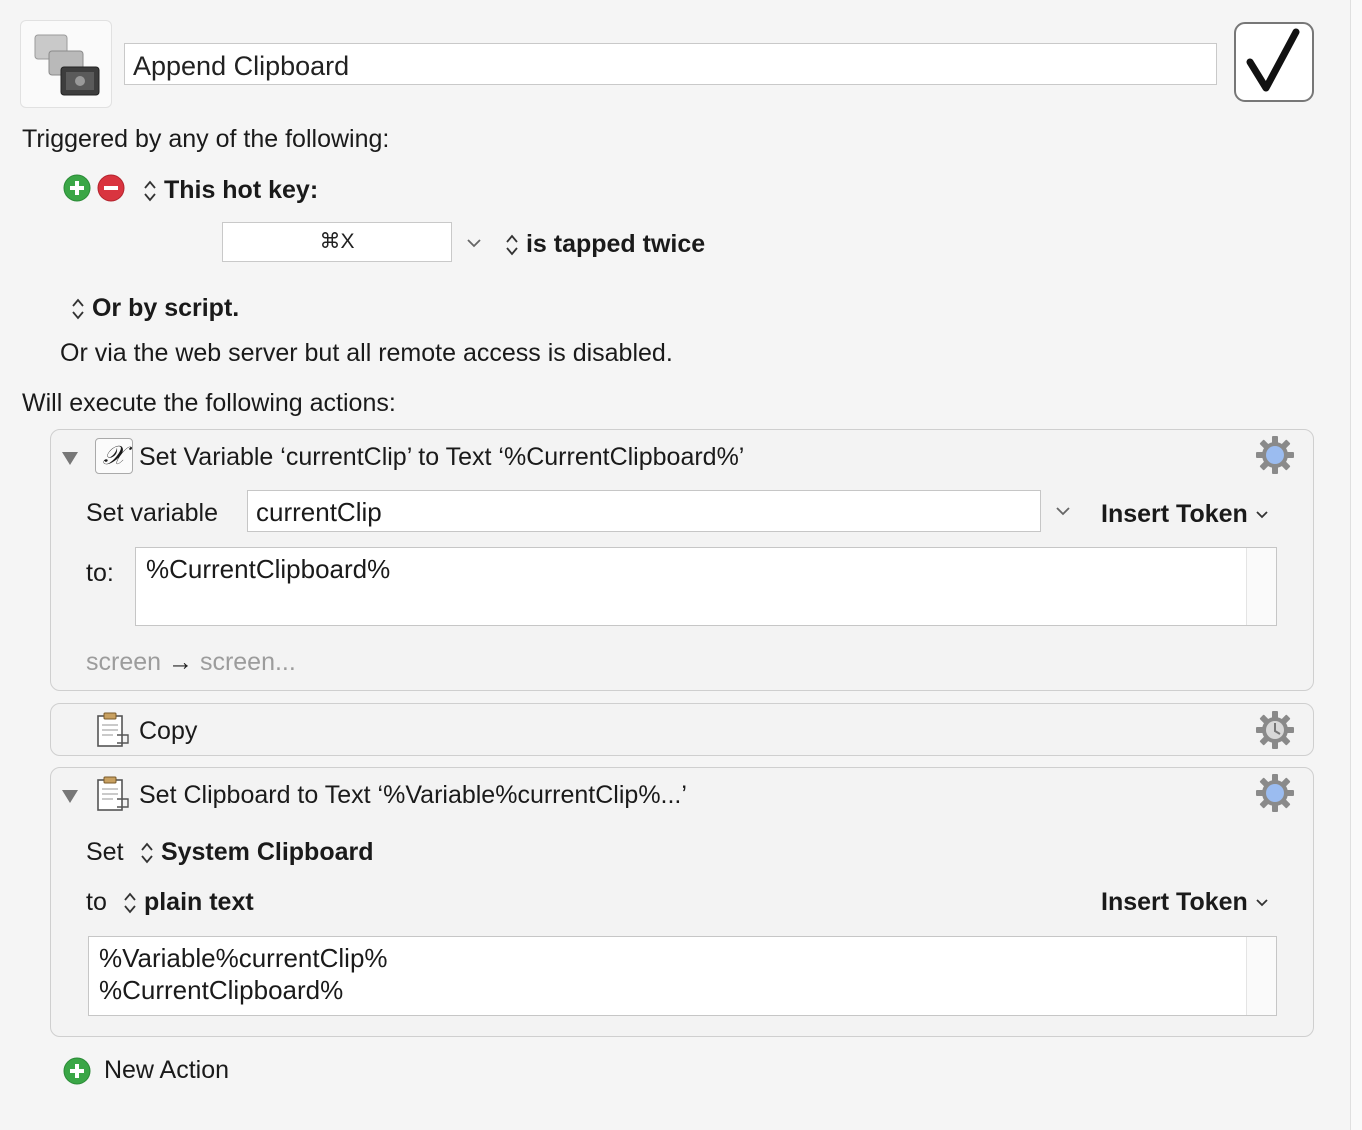  Describe the element at coordinates (100, 573) in the screenshot. I see `to-label: to:` at that location.